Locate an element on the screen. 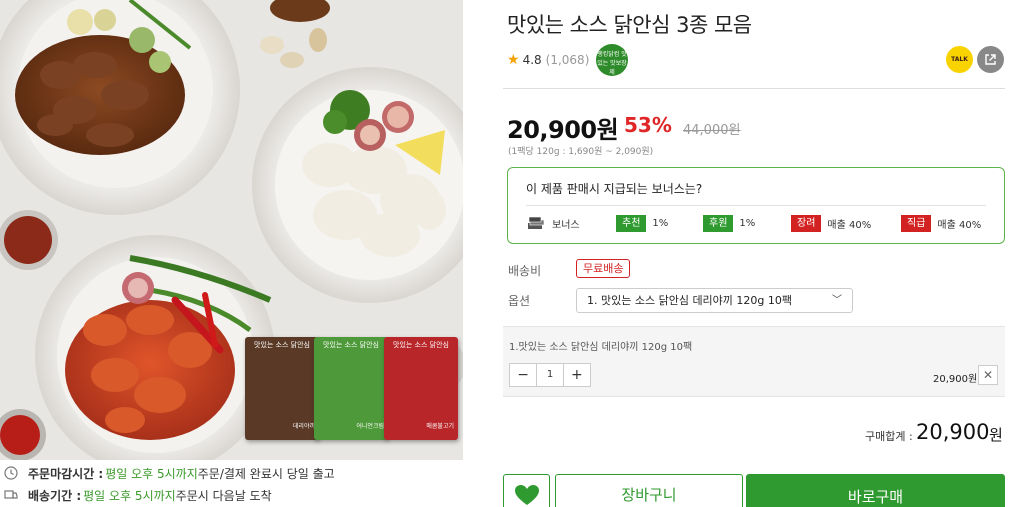 This screenshot has height=507, width=1024. quantity-increase-button: + is located at coordinates (577, 375).